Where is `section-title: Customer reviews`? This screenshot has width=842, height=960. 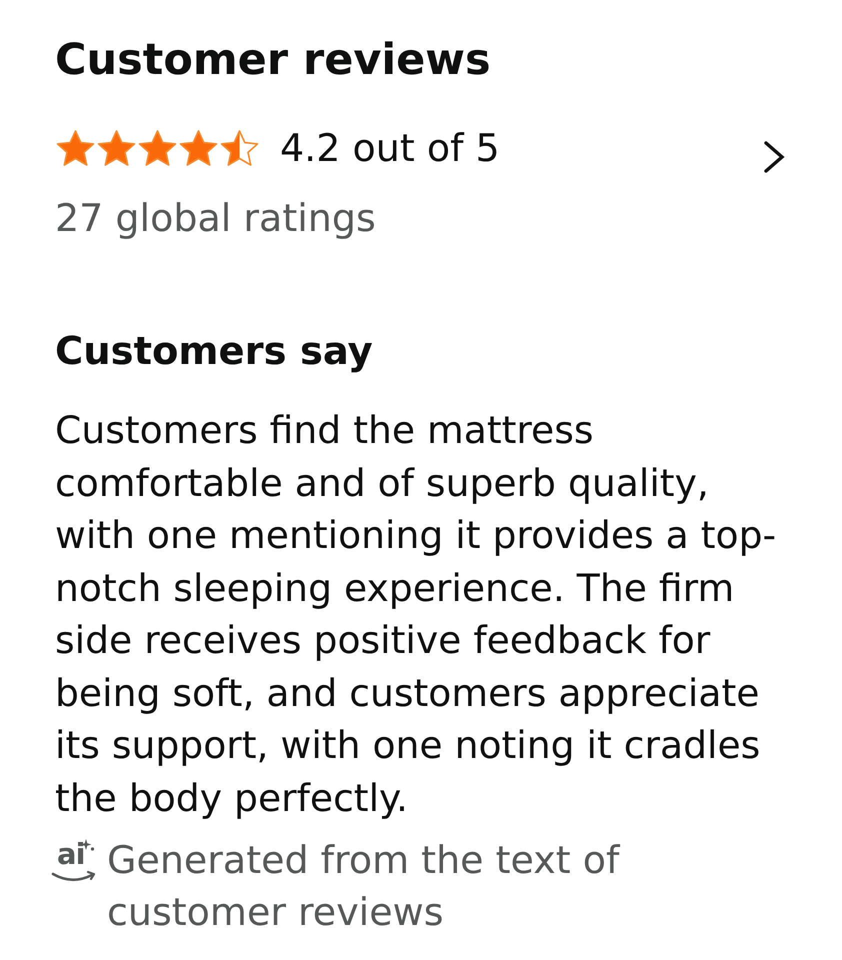 section-title: Customer reviews is located at coordinates (273, 60).